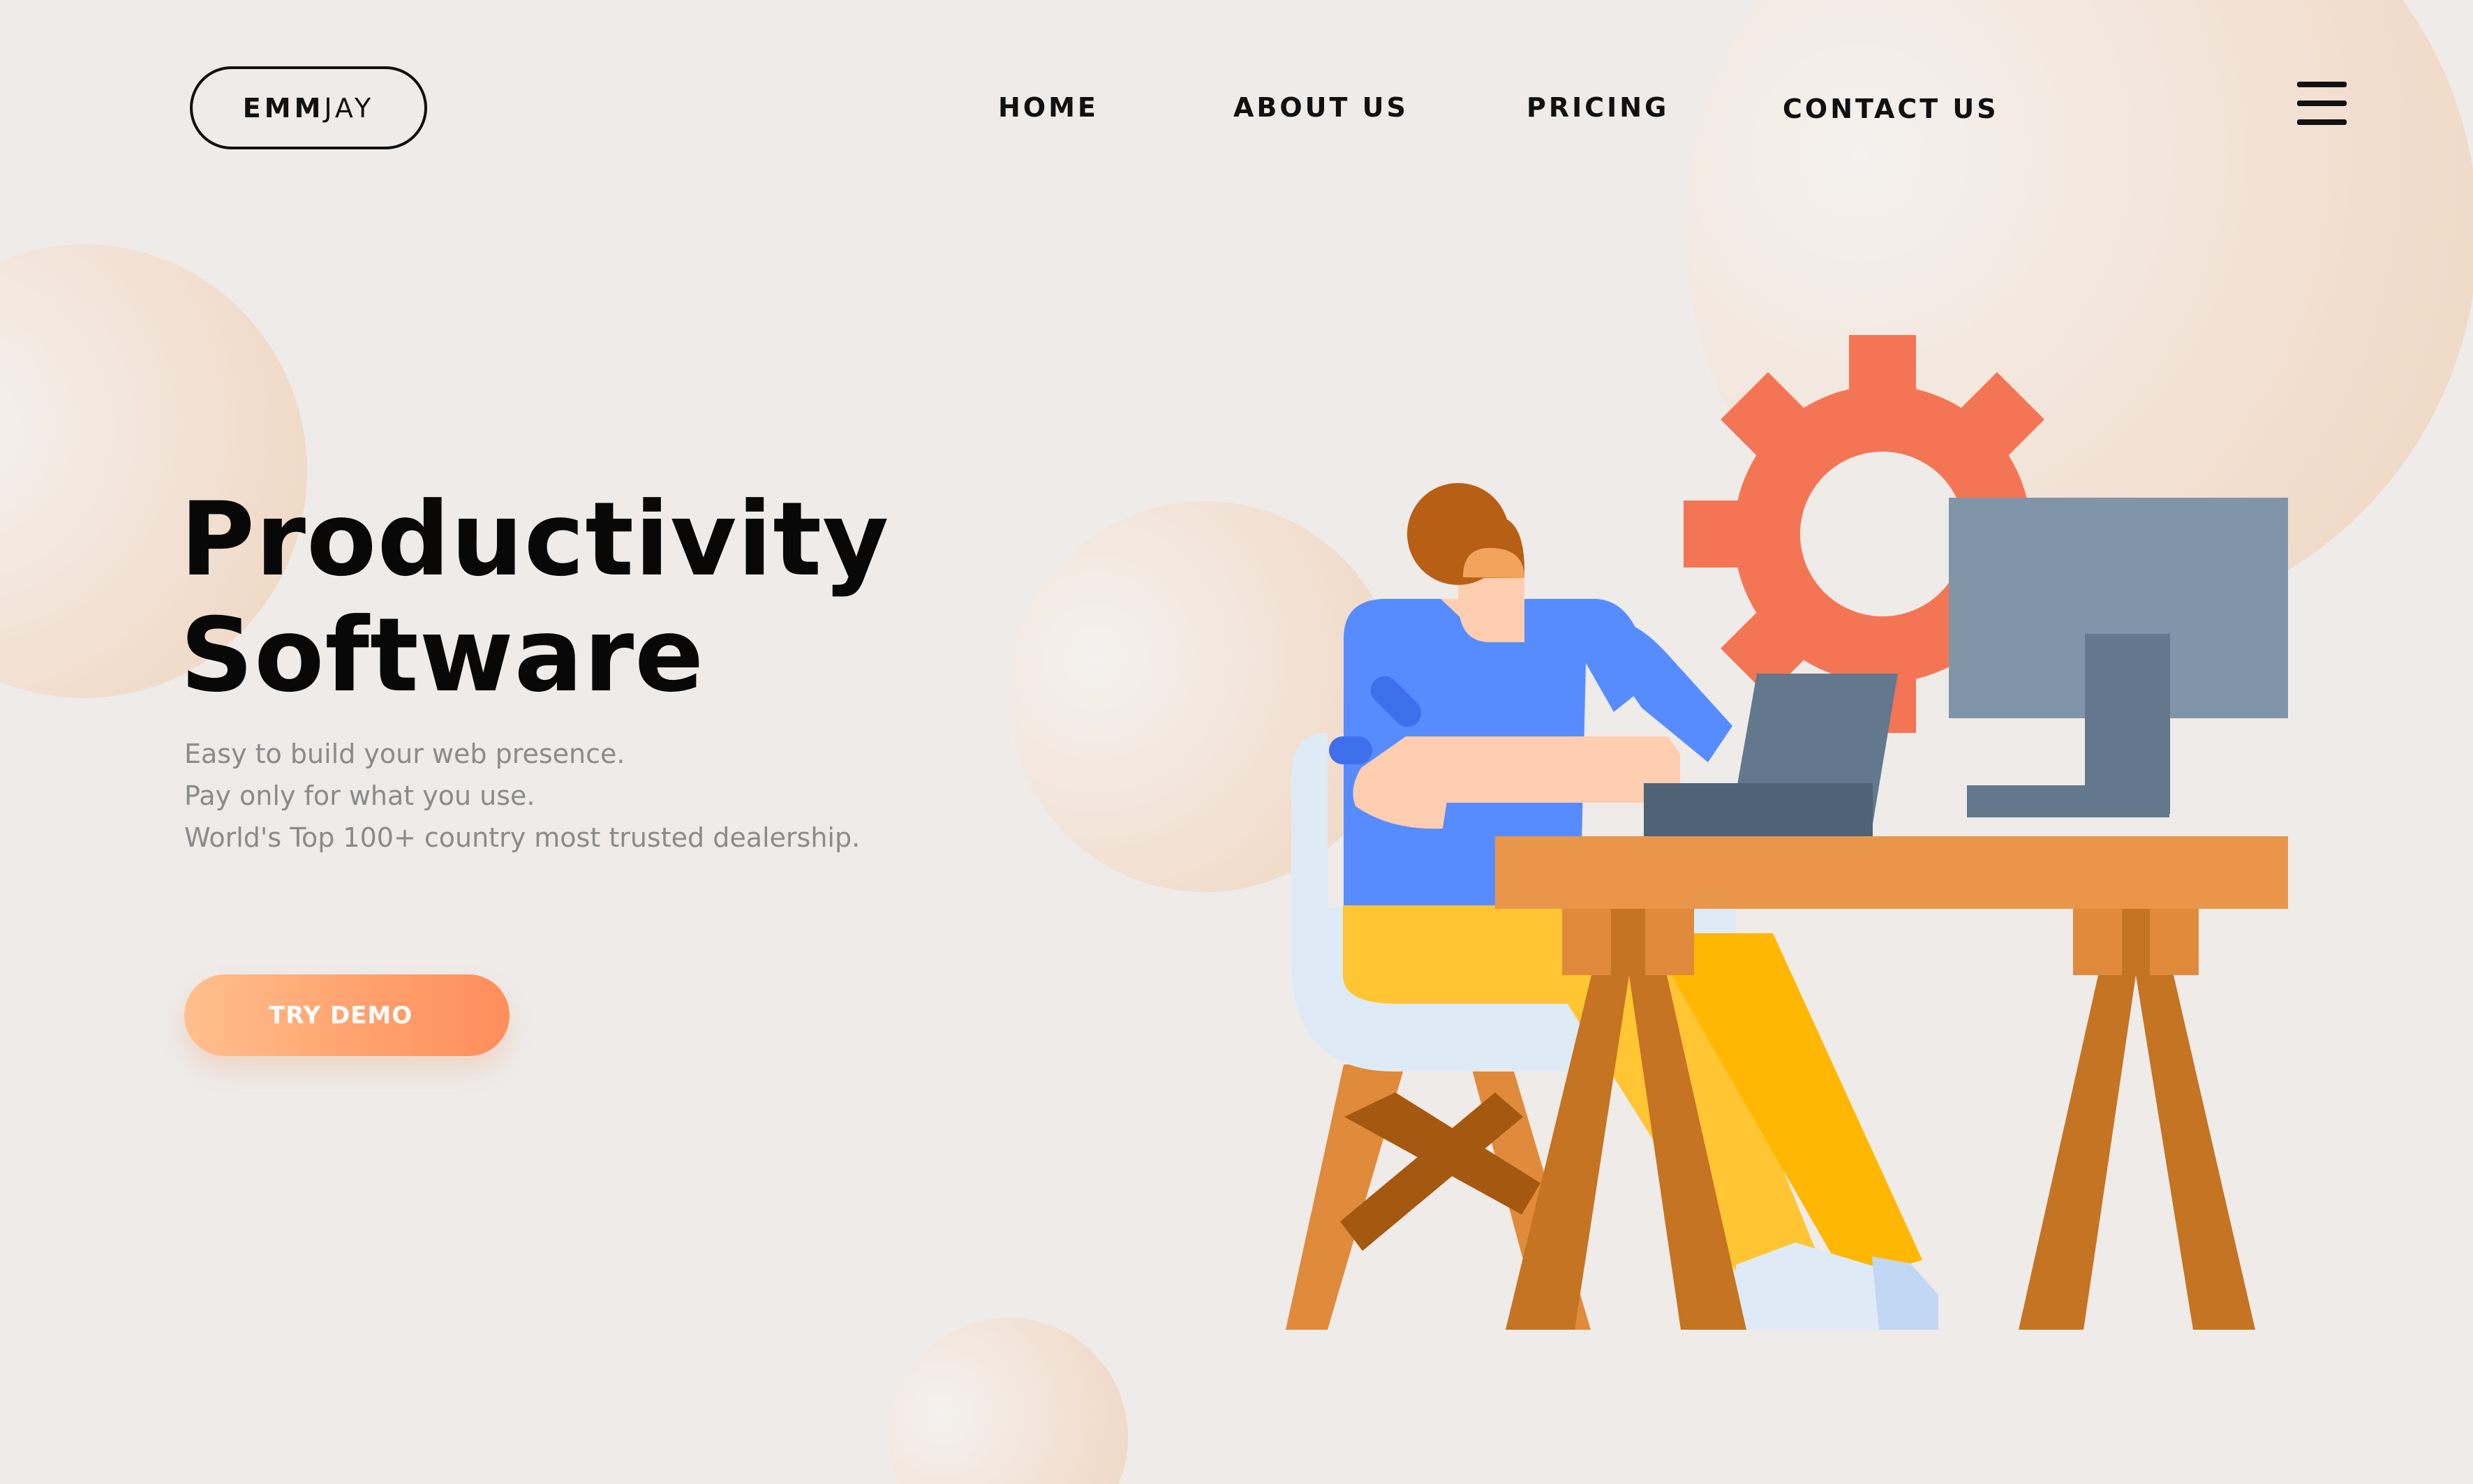 The width and height of the screenshot is (2473, 1484). I want to click on laptop-base, so click(1758, 809).